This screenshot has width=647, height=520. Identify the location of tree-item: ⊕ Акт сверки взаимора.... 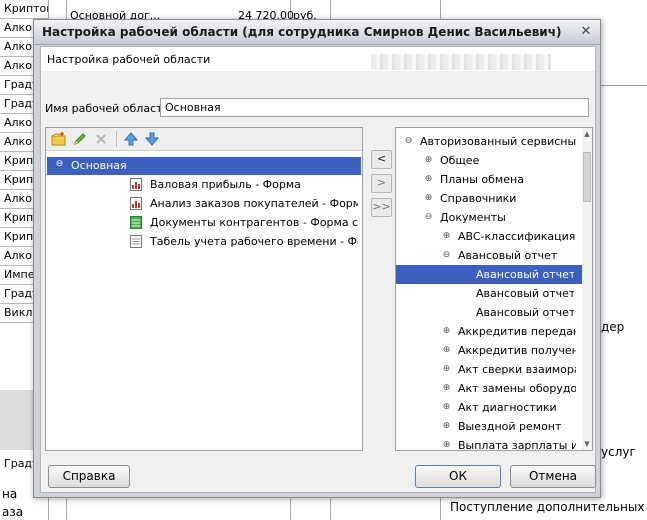
(489, 369).